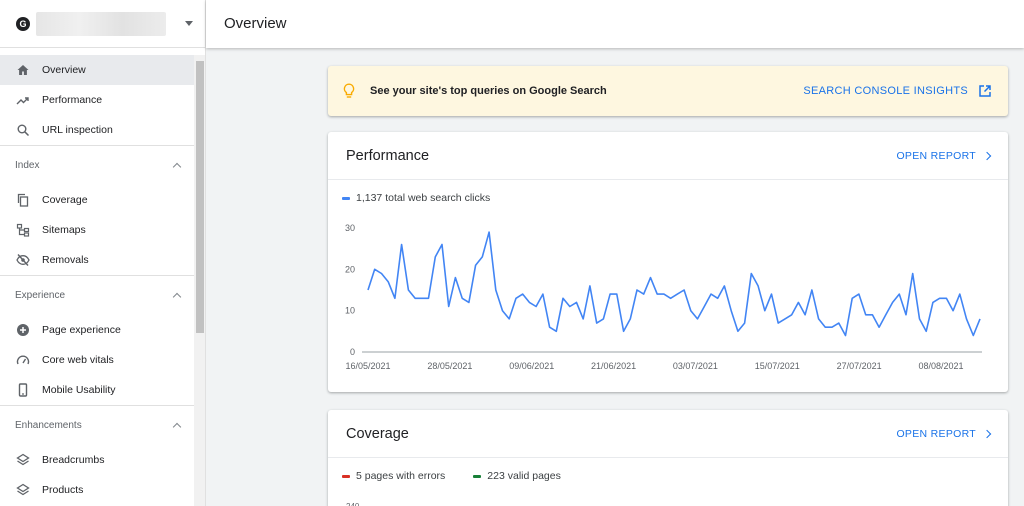 Image resolution: width=1024 pixels, height=506 pixels. Describe the element at coordinates (668, 156) in the screenshot. I see `performance-card-header: Performance OPEN REPORT` at that location.